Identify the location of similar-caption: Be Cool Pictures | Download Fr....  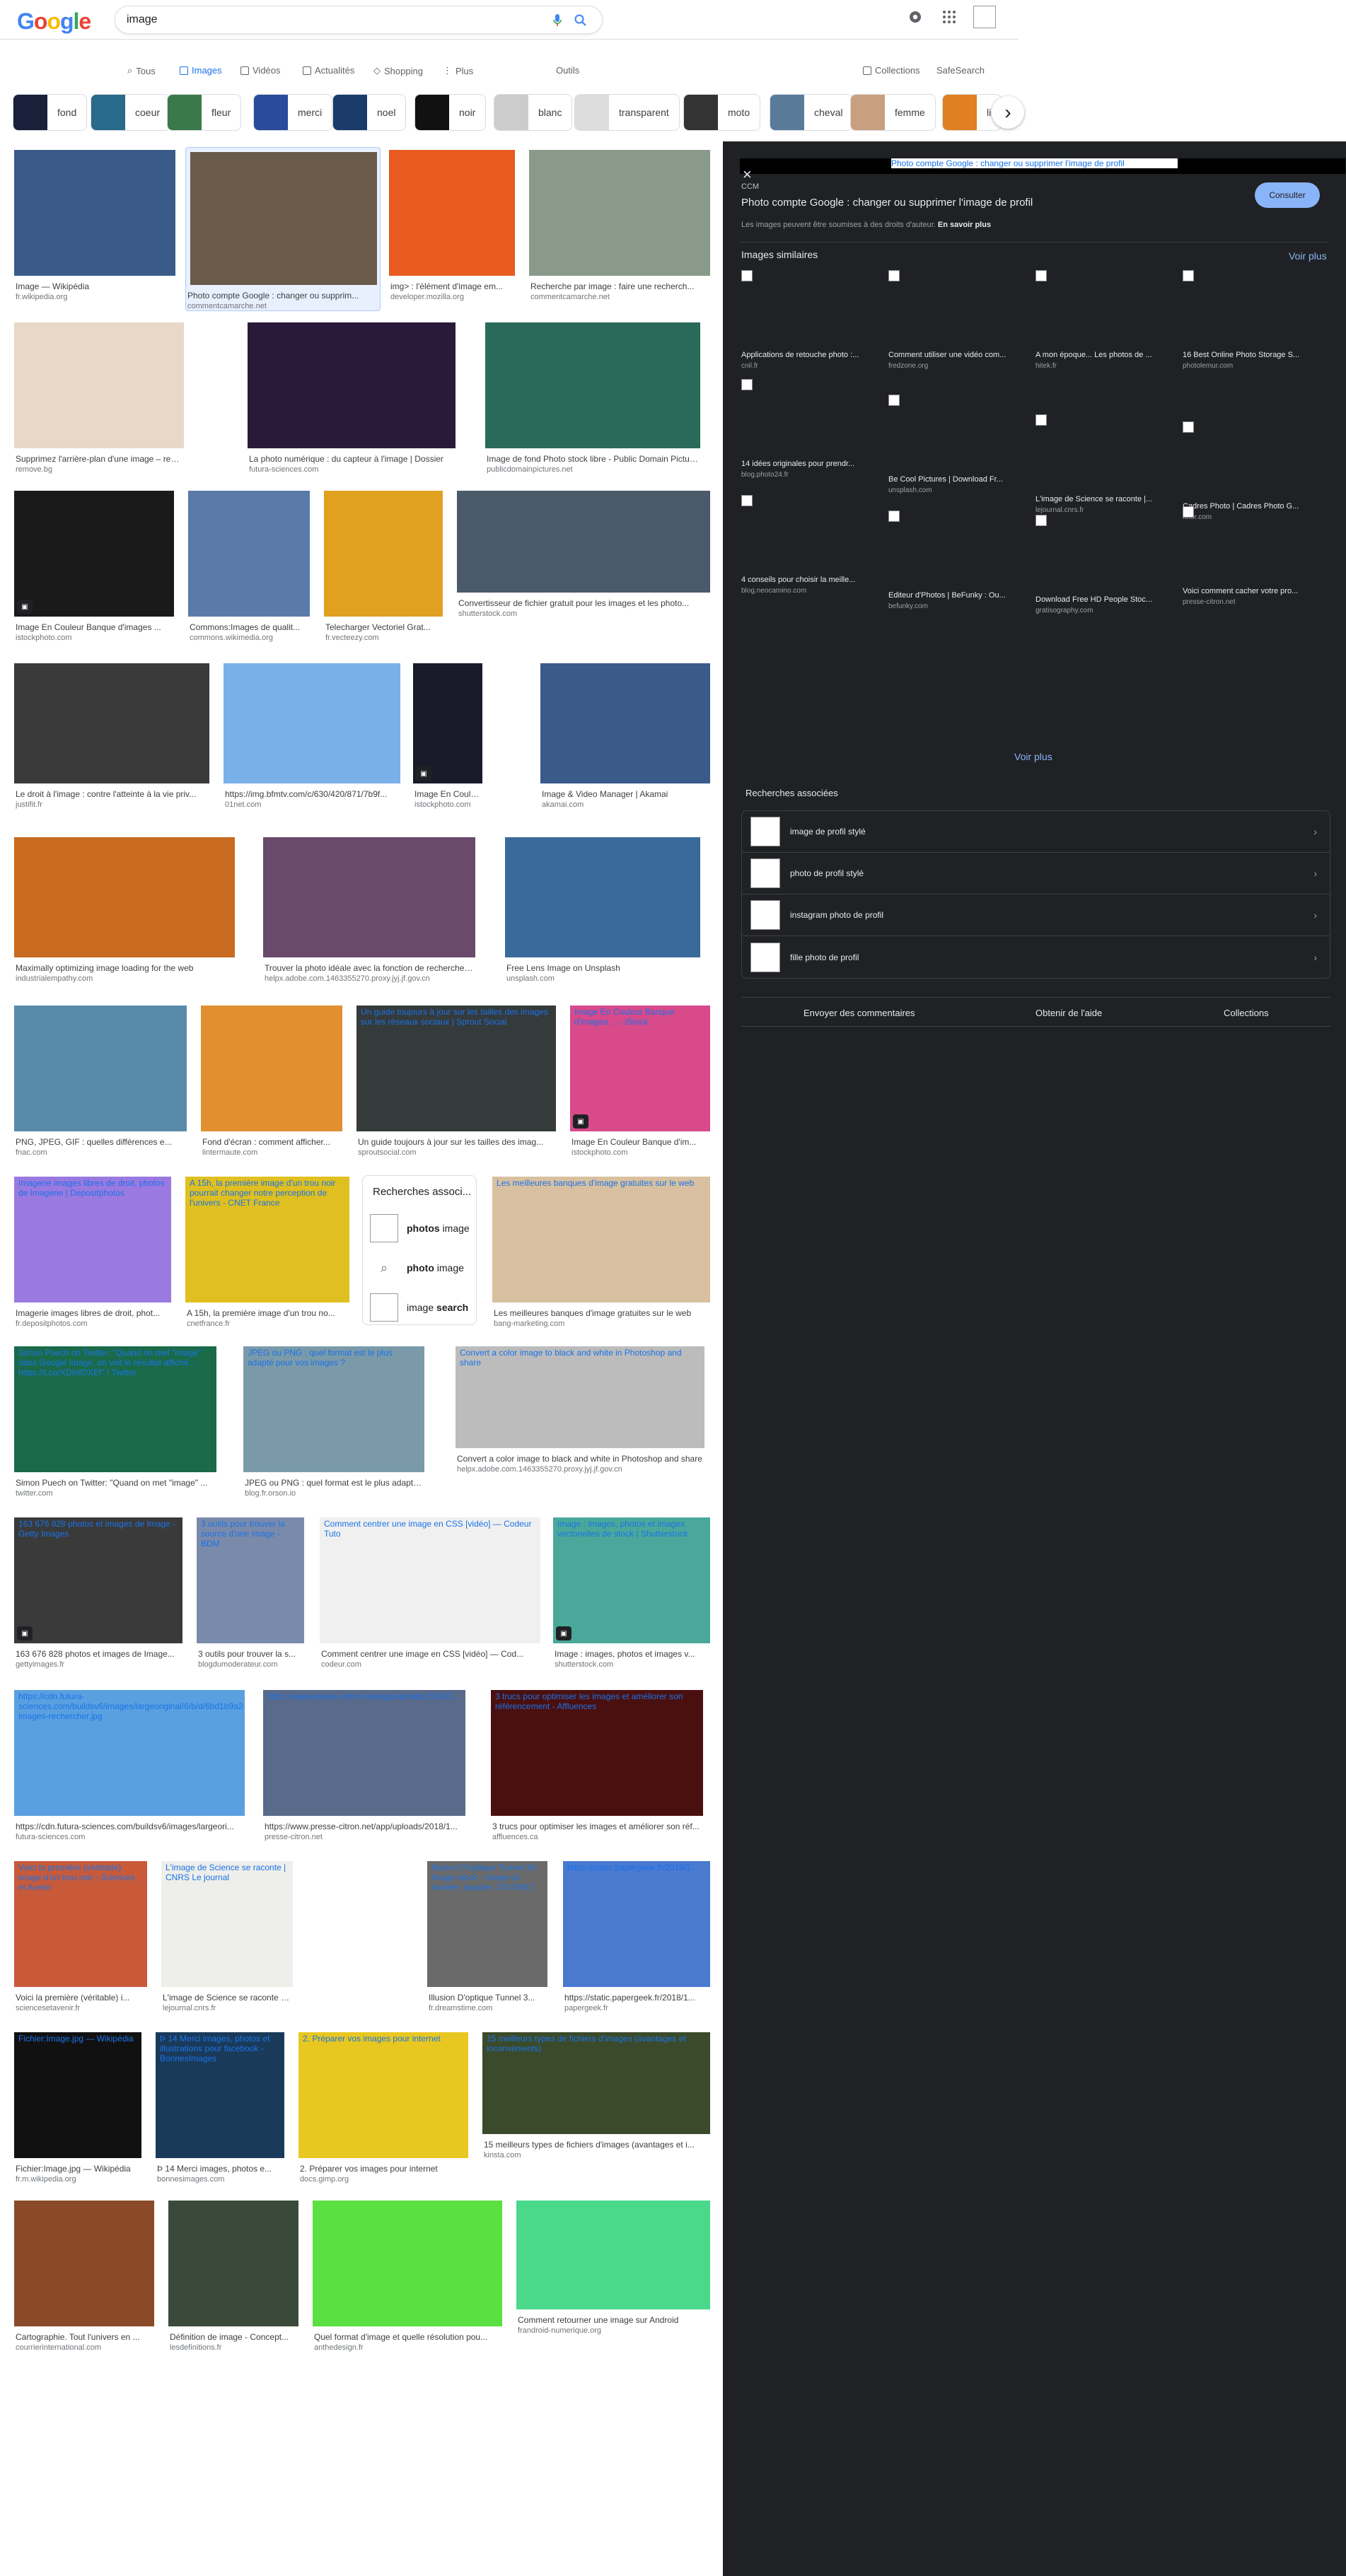
(956, 479).